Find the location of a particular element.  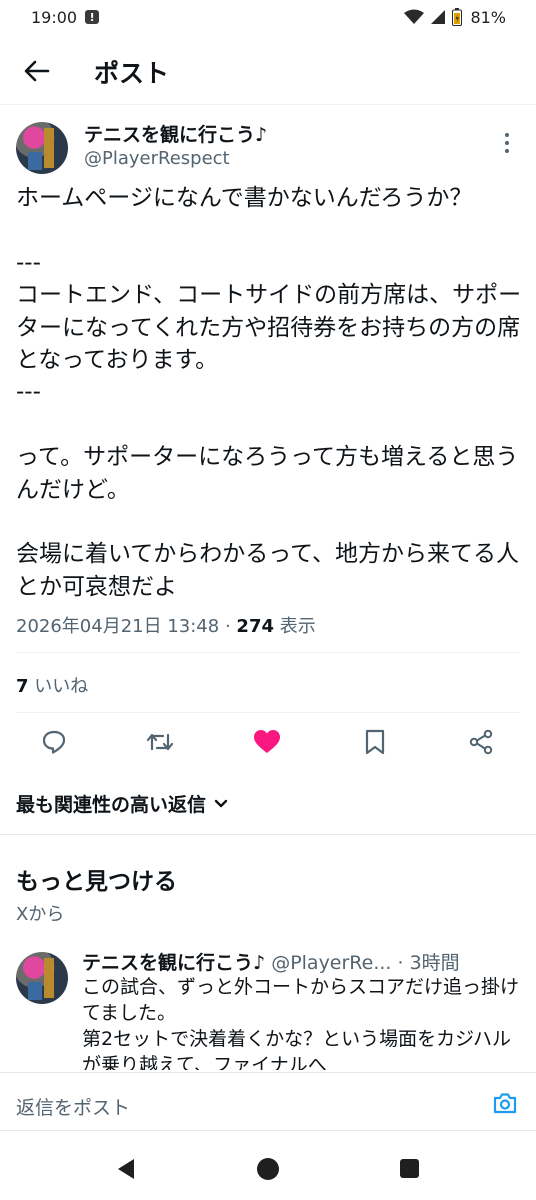

heart-icon is located at coordinates (267, 741).